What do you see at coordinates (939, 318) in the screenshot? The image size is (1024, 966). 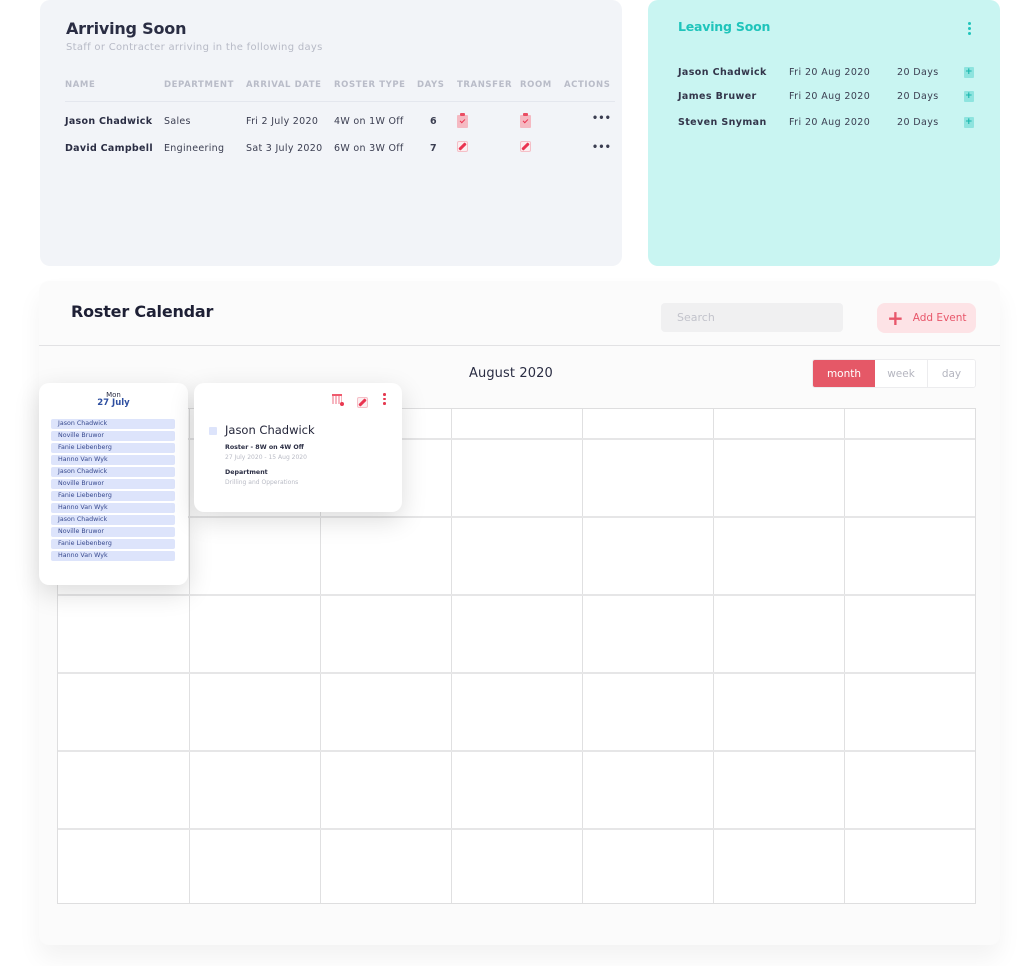 I see `add-event-label: Add Event` at bounding box center [939, 318].